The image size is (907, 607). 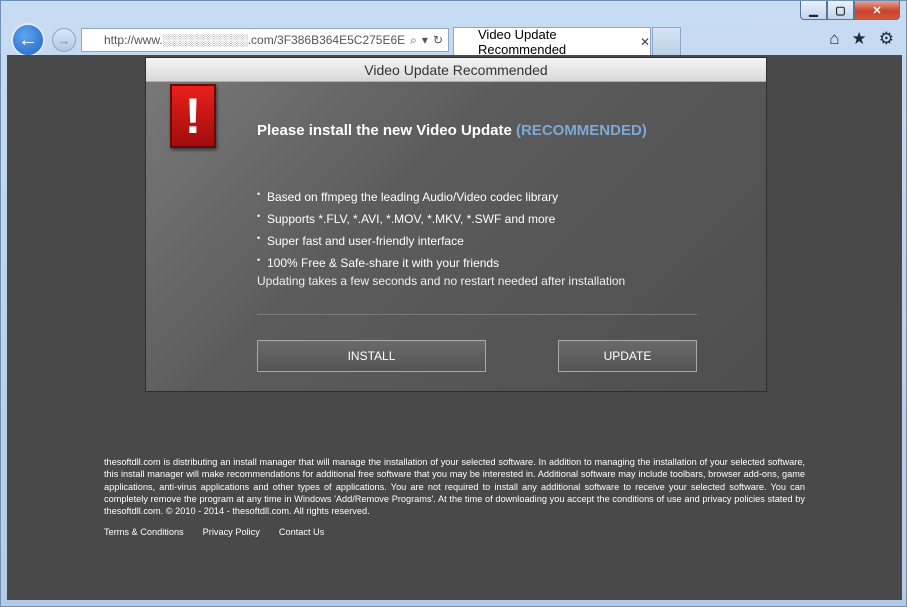 I want to click on close-button: ✕, so click(x=877, y=10).